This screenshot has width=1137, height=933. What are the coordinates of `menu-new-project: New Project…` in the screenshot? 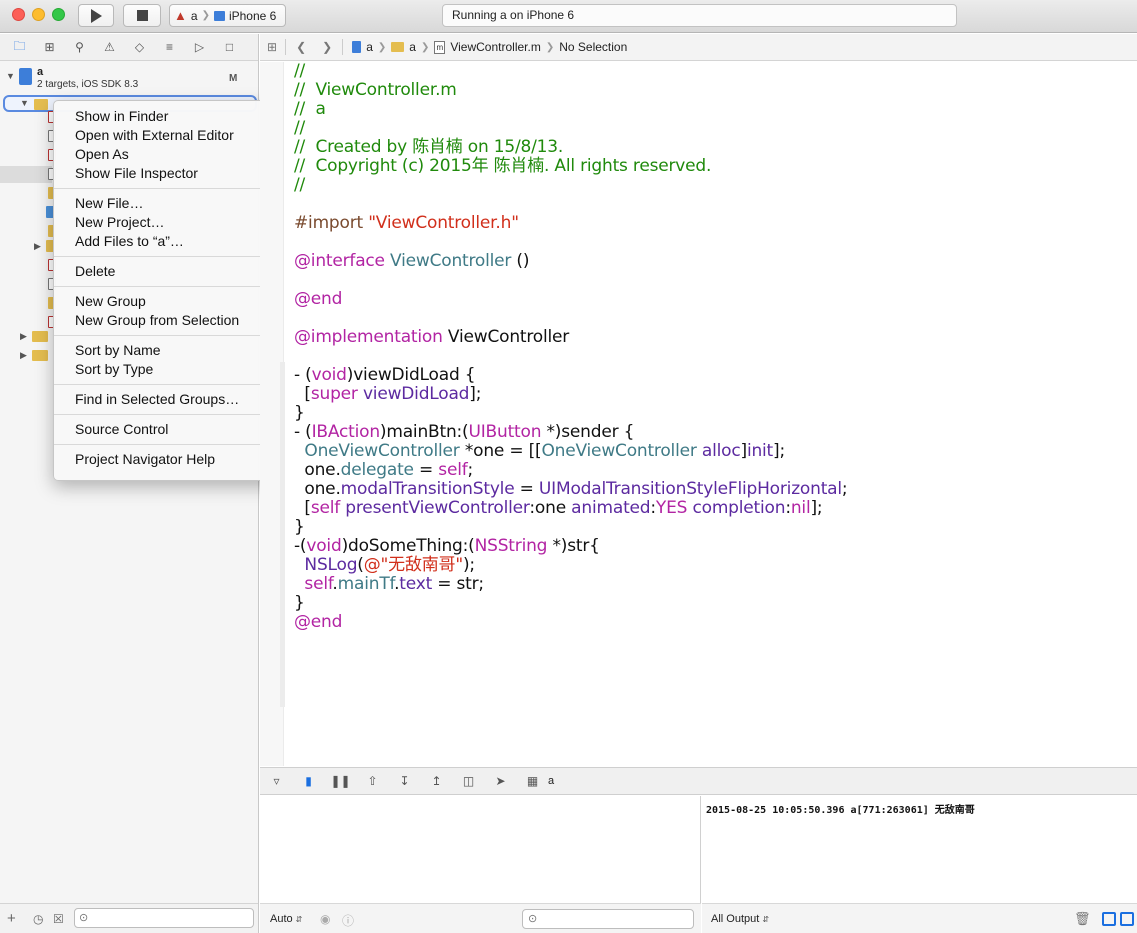 It's located at (167, 222).